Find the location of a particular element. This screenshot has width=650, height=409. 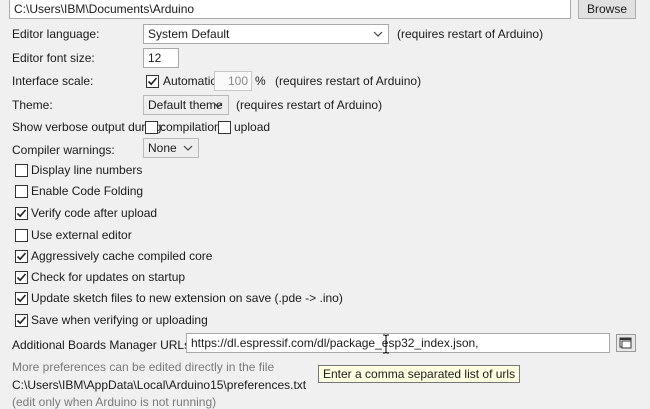

editor-language-note: (requires restart of Arduino) is located at coordinates (470, 34).